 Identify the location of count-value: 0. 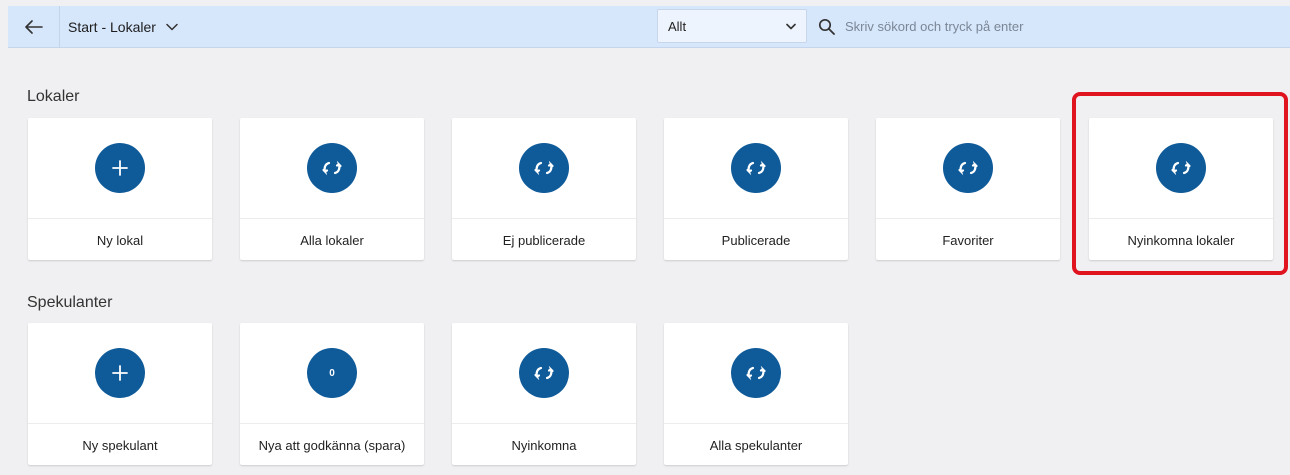
(332, 373).